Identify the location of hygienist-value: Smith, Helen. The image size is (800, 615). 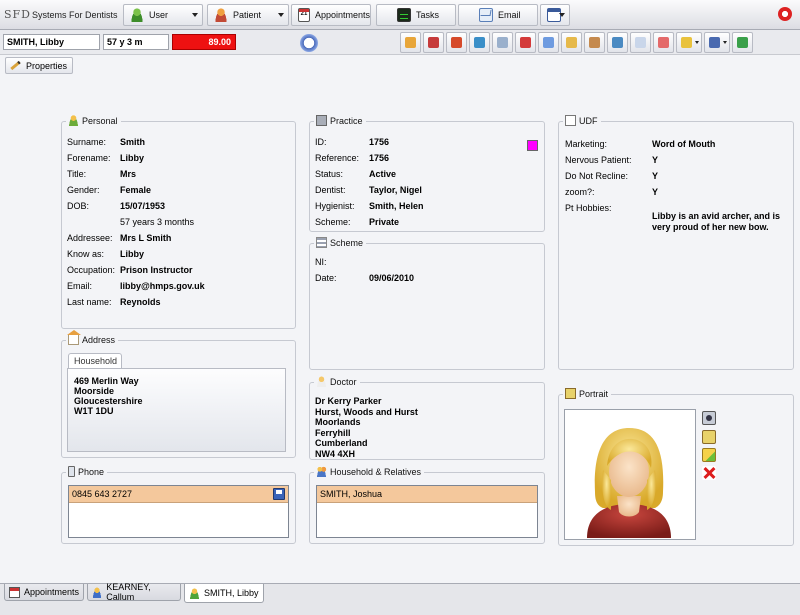
(396, 206).